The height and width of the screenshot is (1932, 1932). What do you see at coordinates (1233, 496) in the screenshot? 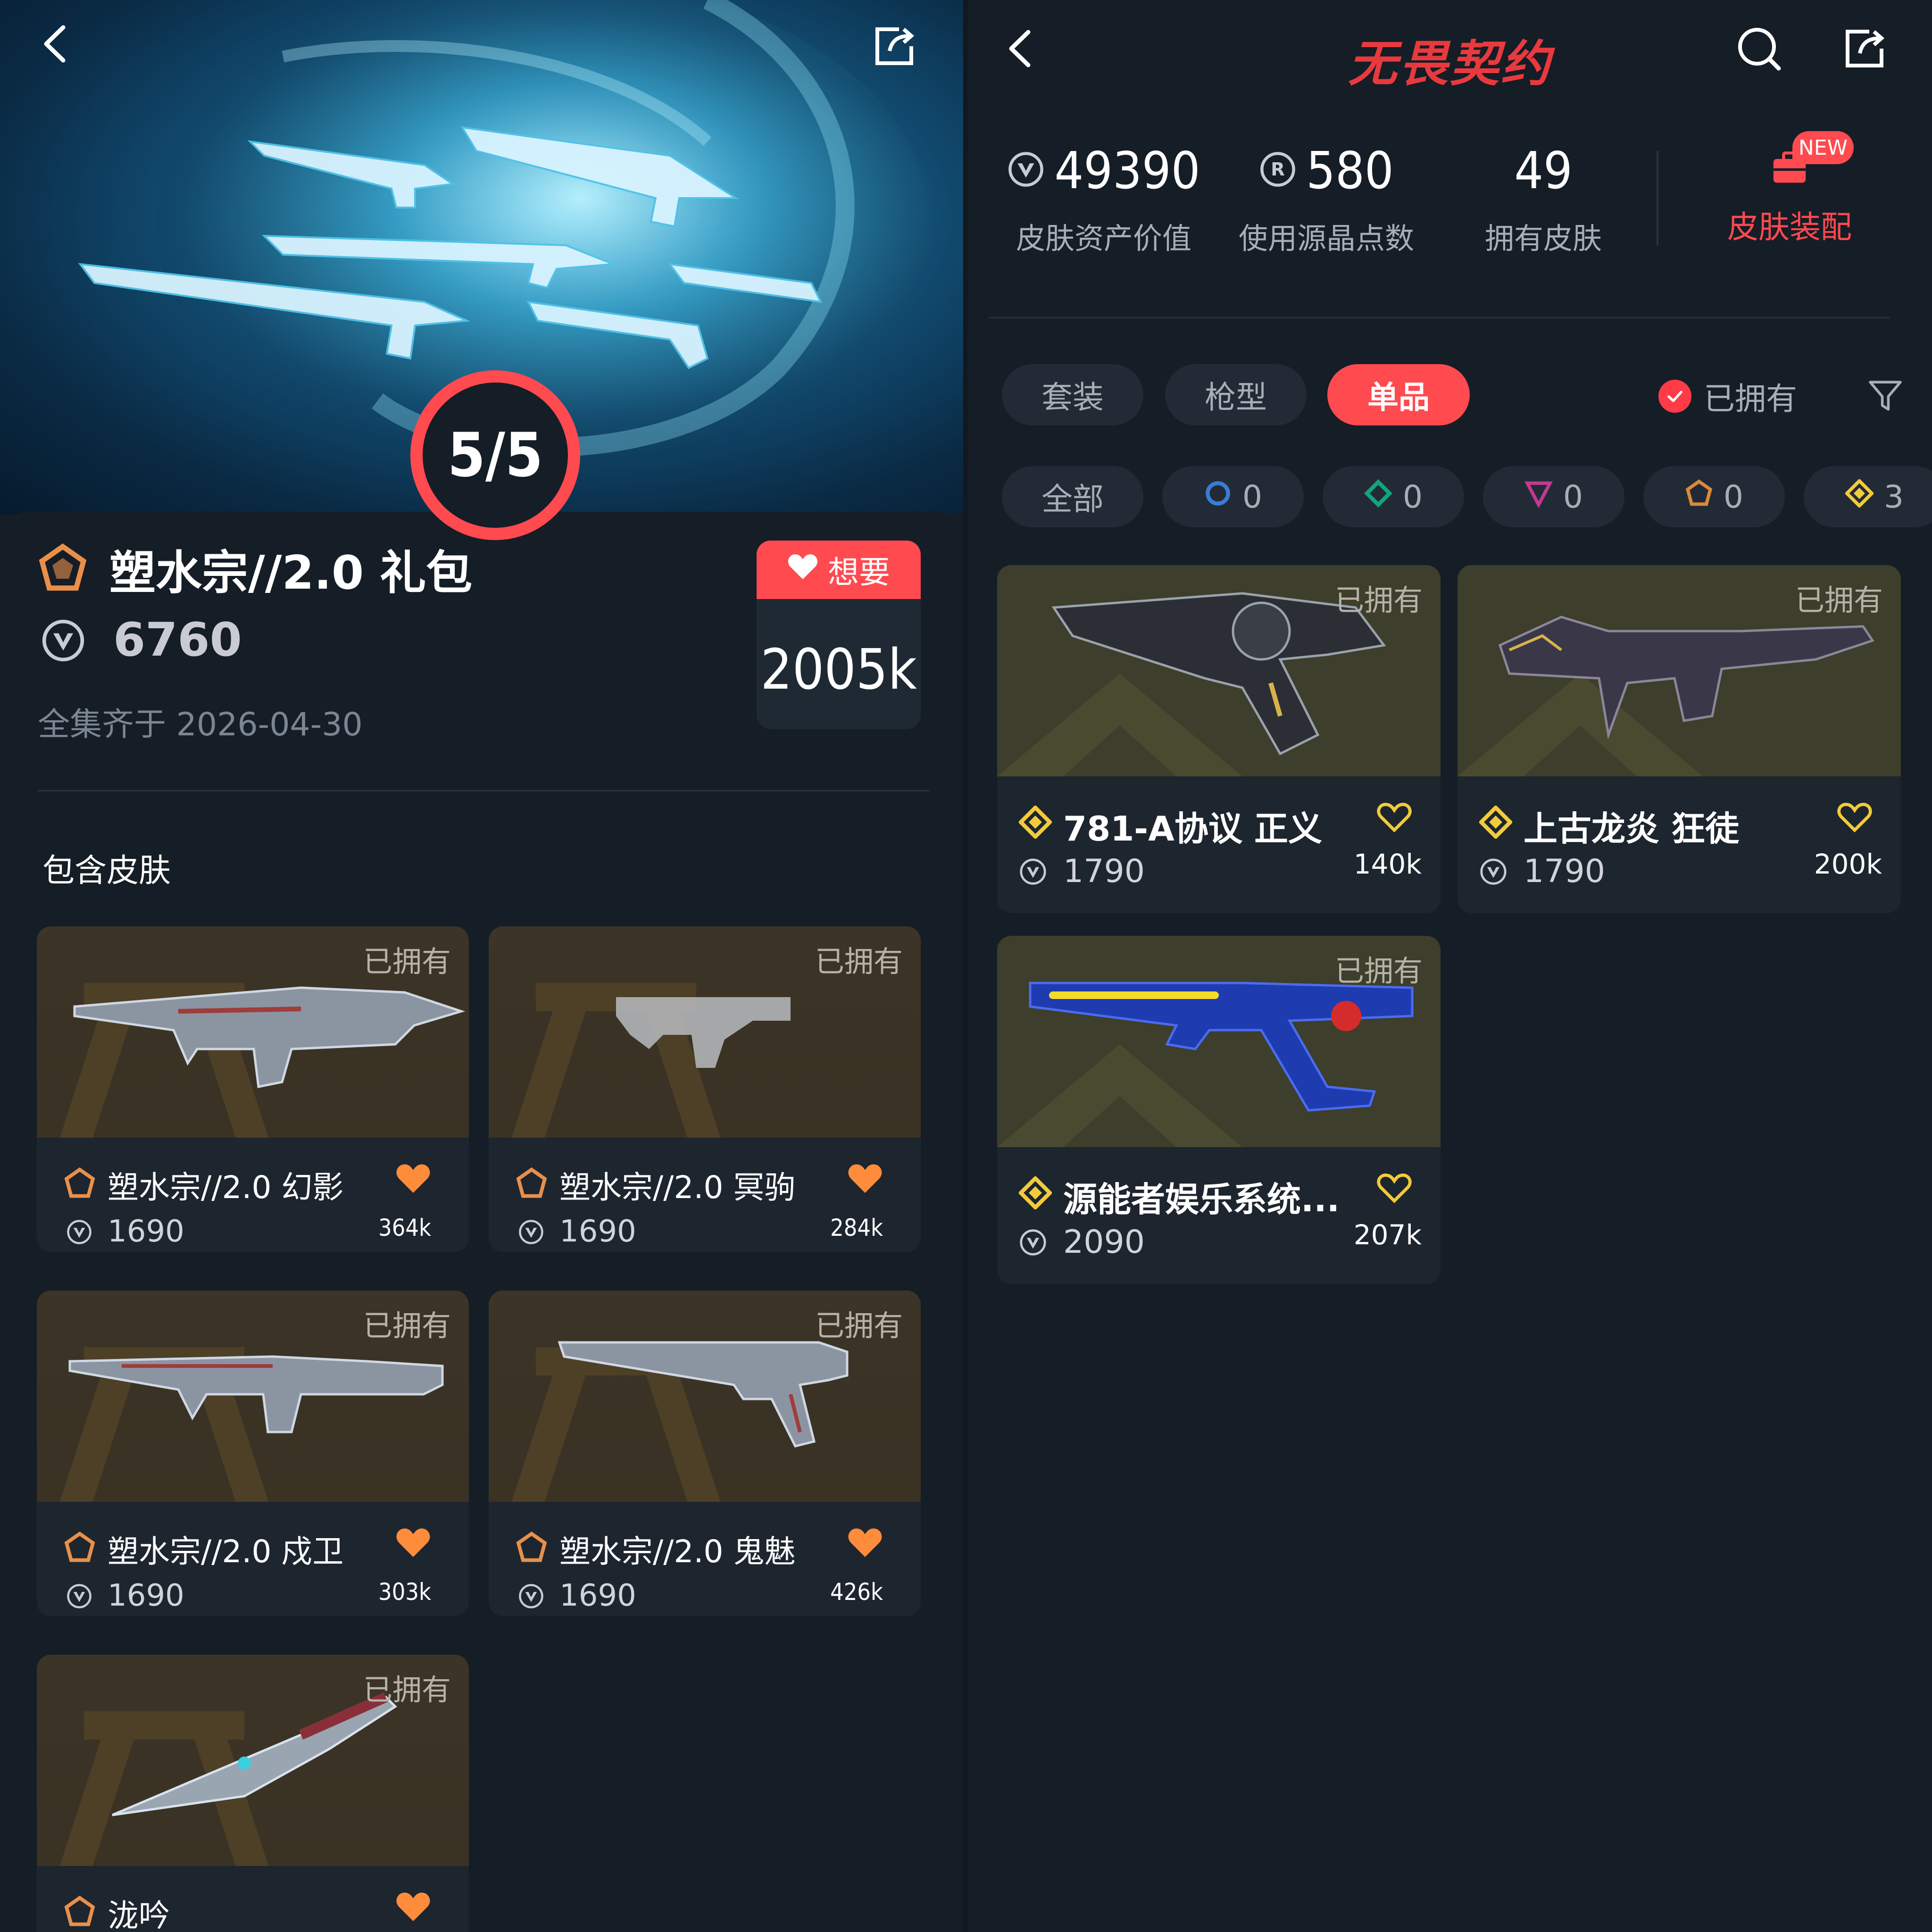
I see `rarity-filter-select: 0` at bounding box center [1233, 496].